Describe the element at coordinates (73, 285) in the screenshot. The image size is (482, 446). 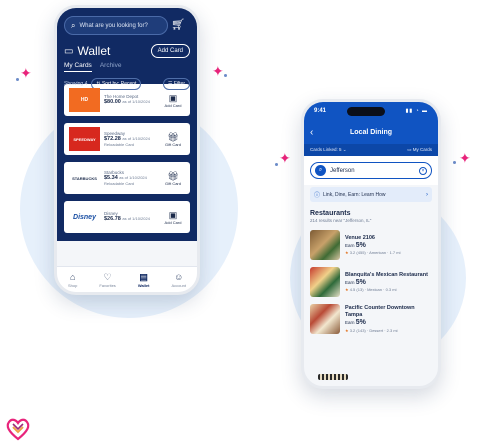
I see `nav-label: Shop` at that location.